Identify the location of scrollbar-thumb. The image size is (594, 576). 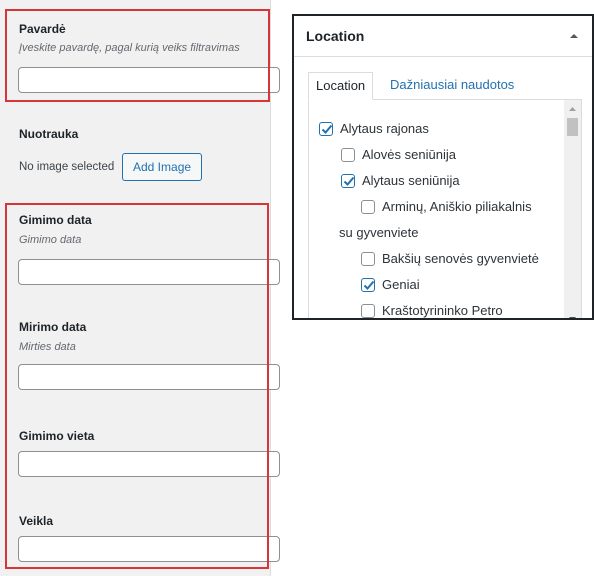
(572, 127).